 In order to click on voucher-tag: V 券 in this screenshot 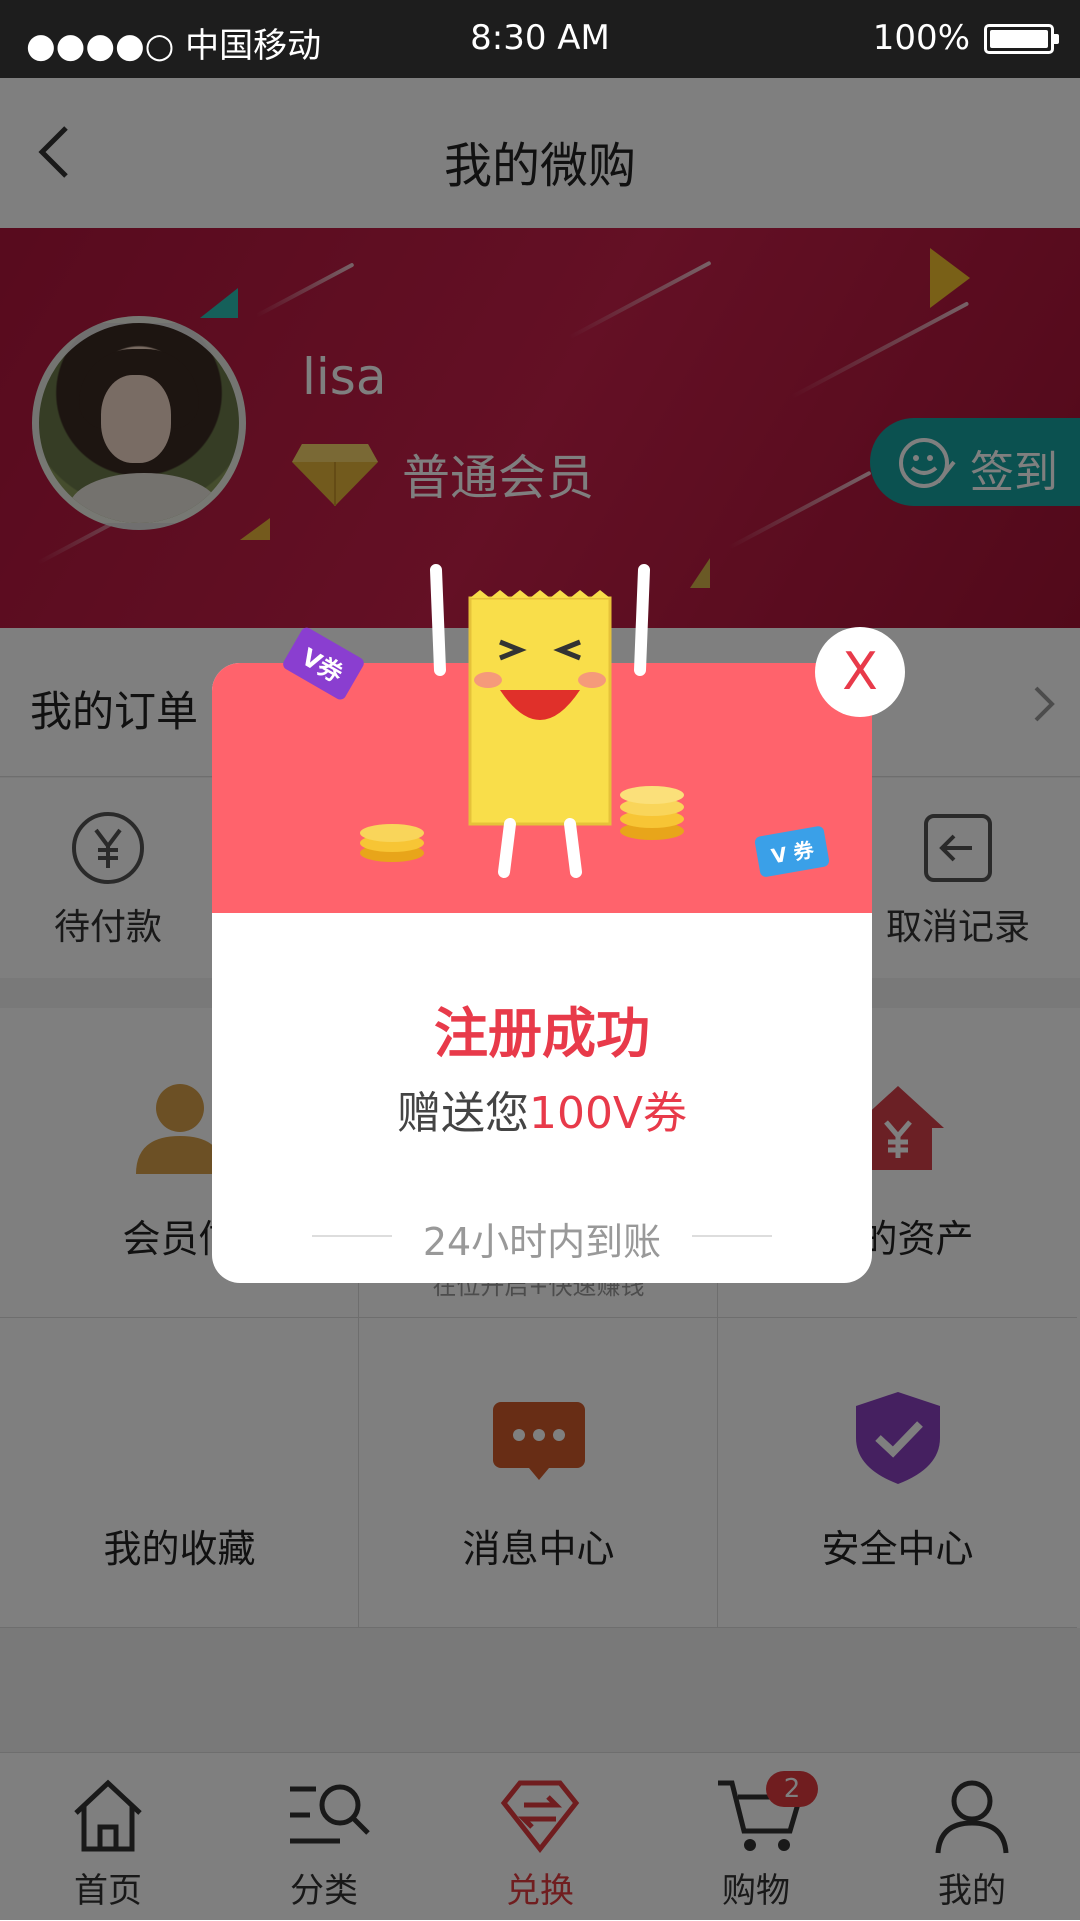, I will do `click(792, 851)`.